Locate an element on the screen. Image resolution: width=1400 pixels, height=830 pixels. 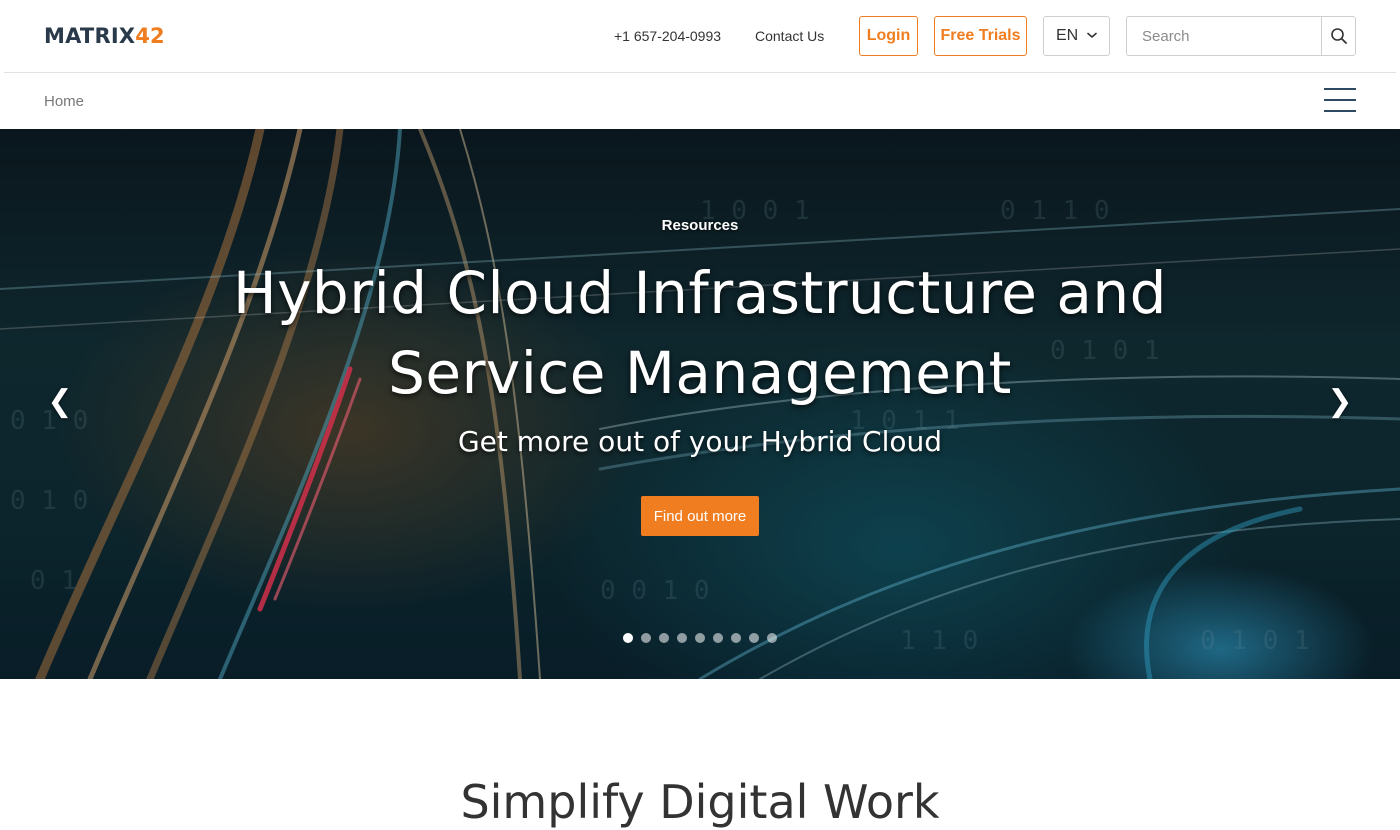
search-box is located at coordinates (1241, 36).